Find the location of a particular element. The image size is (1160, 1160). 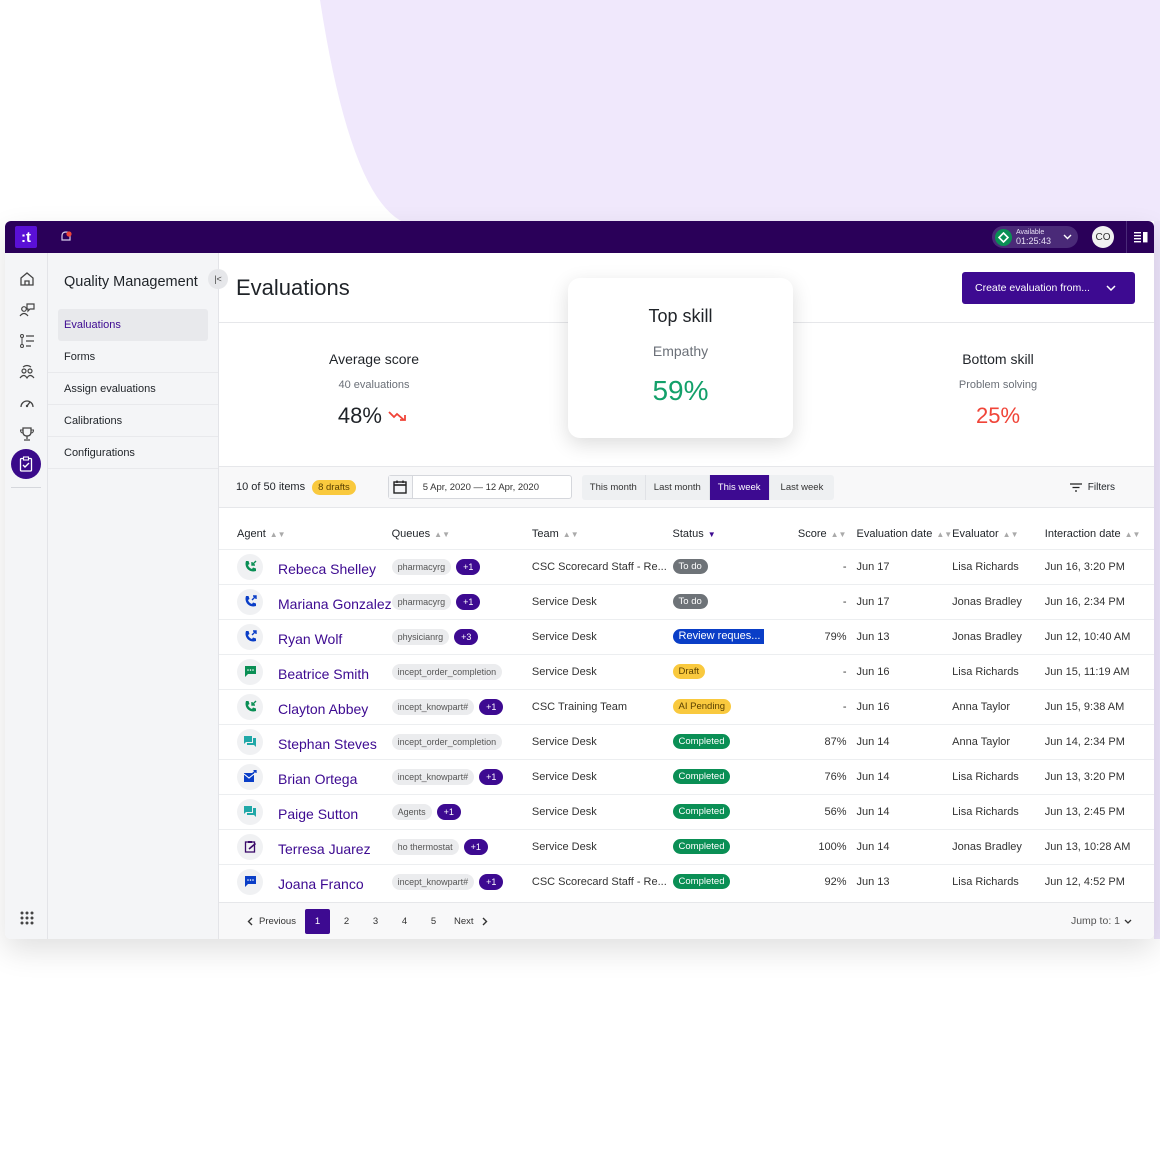

drafts-badge: 8 drafts is located at coordinates (334, 487).